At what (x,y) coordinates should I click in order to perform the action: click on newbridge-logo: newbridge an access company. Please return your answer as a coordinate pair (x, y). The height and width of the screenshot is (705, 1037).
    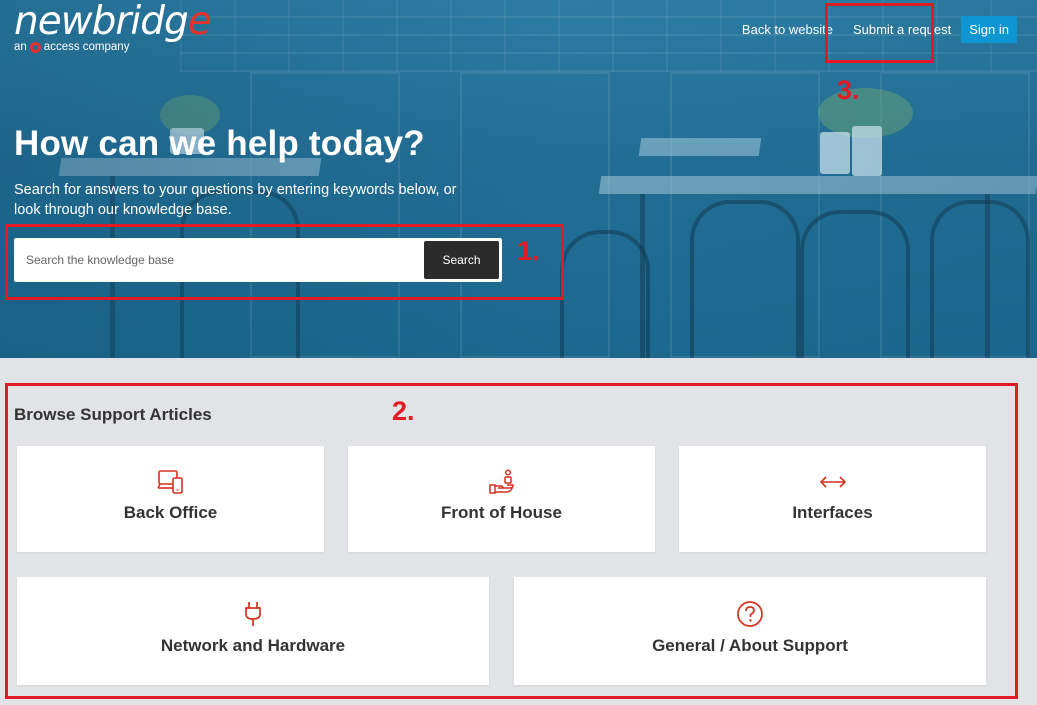
    Looking at the image, I should click on (113, 27).